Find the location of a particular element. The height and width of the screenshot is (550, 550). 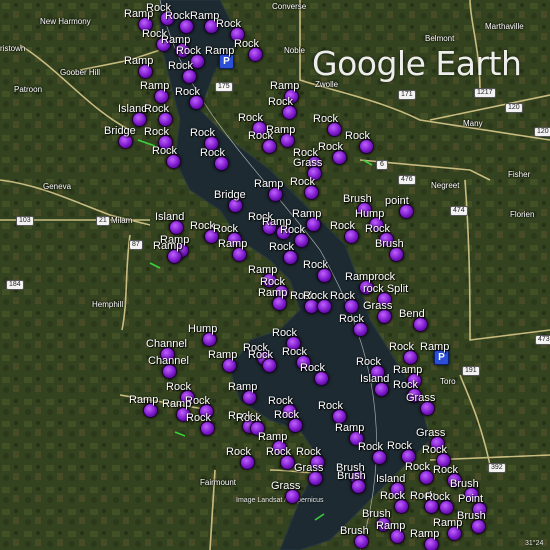

poi-marker-label: Ramprock is located at coordinates (370, 277).